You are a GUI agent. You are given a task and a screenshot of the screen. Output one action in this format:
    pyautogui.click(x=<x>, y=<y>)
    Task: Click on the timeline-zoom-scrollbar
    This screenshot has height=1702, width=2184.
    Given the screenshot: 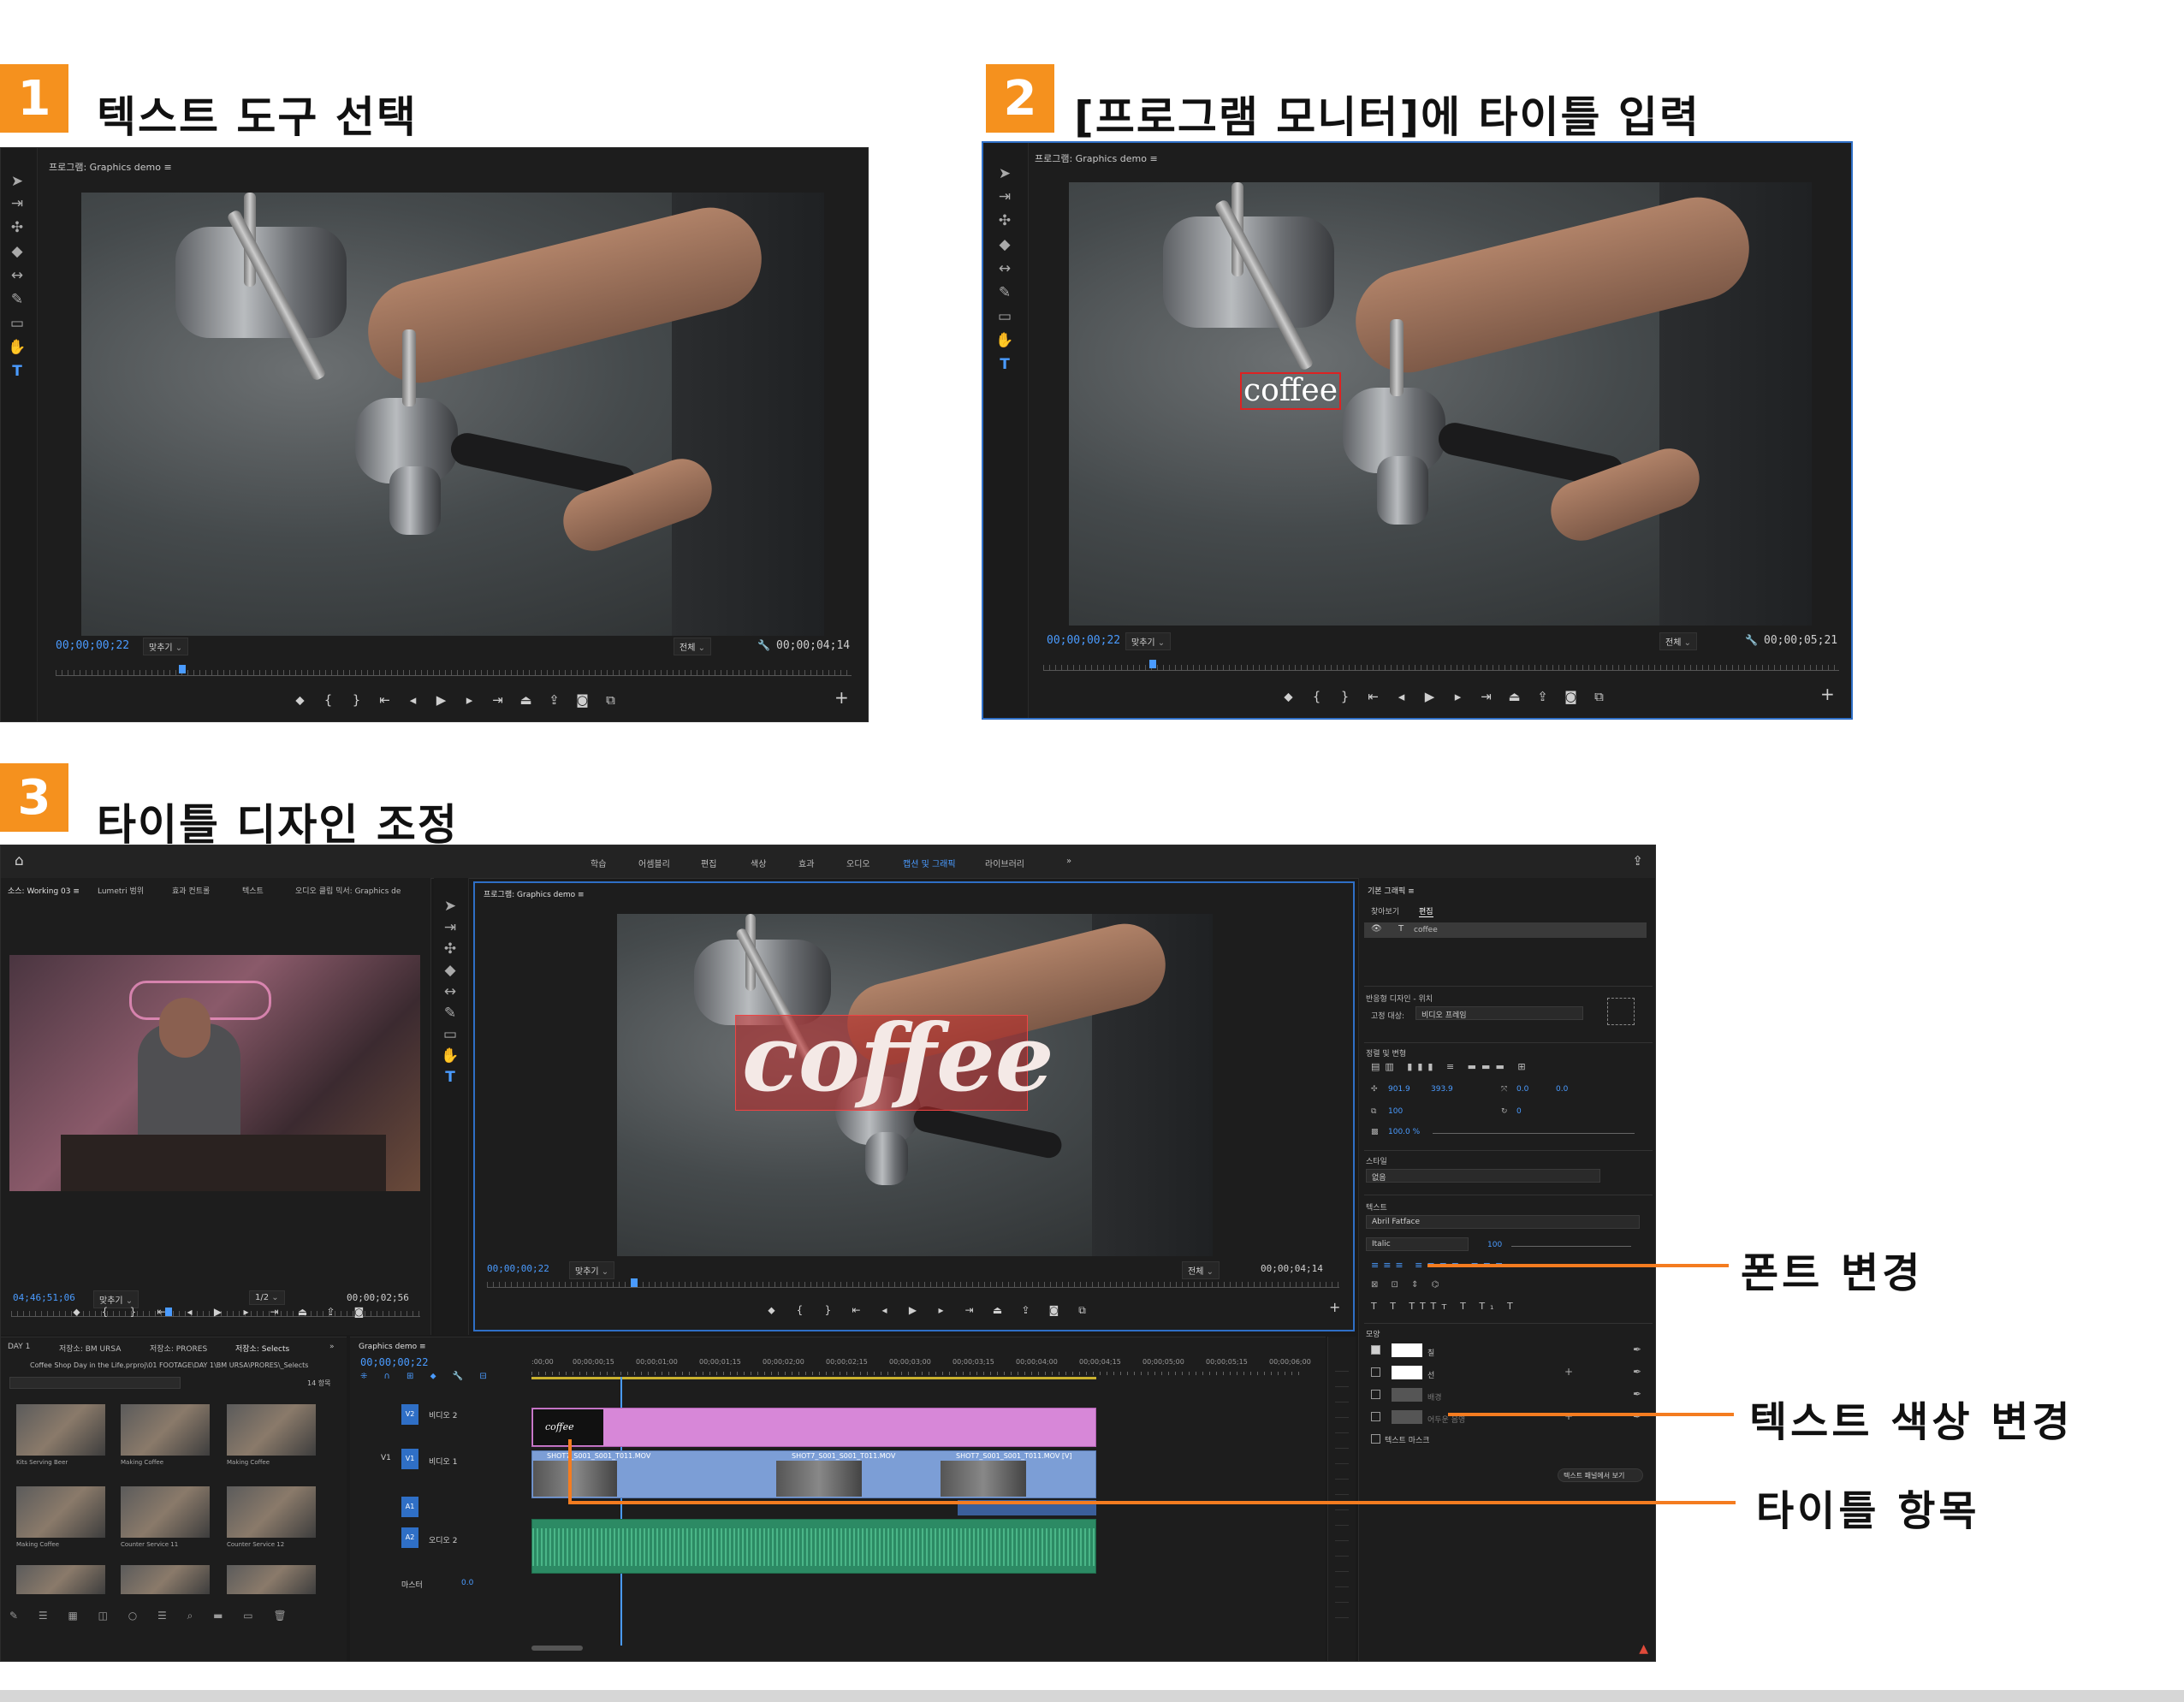 What is the action you would take?
    pyautogui.click(x=557, y=1648)
    